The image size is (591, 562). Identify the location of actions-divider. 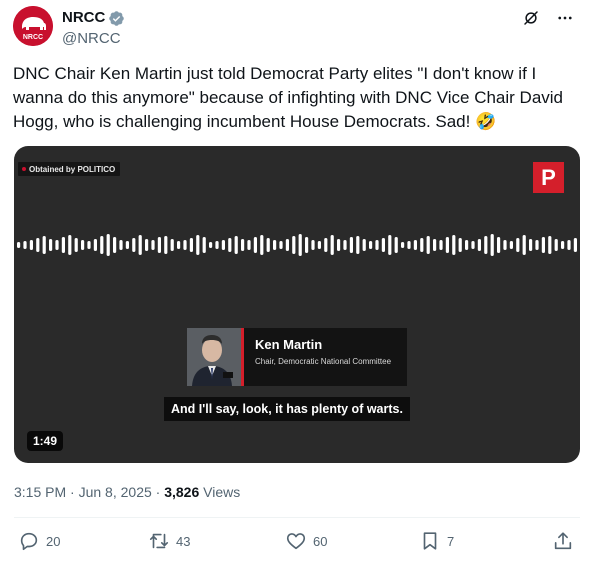
(297, 517).